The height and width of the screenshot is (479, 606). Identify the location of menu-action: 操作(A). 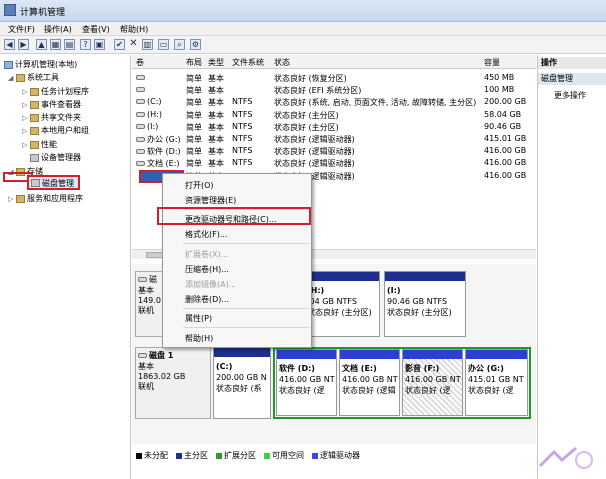
(58, 29).